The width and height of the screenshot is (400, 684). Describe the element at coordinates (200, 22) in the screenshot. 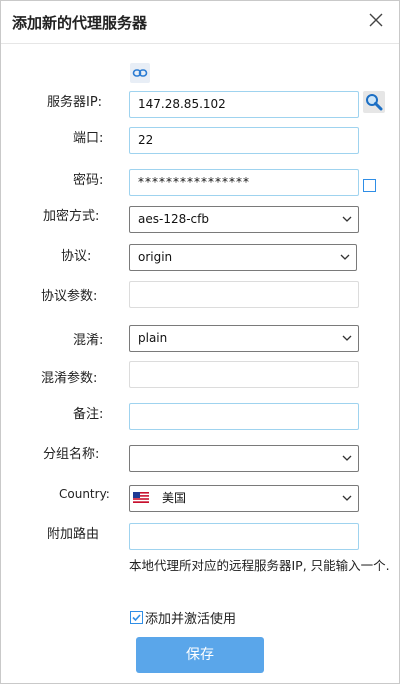

I see `title-bar: 添加新的代理服务器` at that location.